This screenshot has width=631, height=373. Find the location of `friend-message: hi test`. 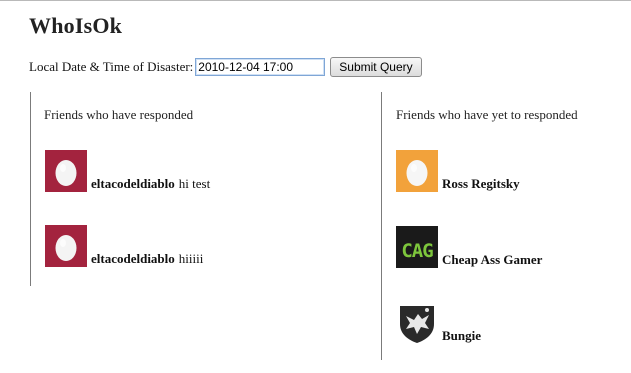

friend-message: hi test is located at coordinates (194, 183).